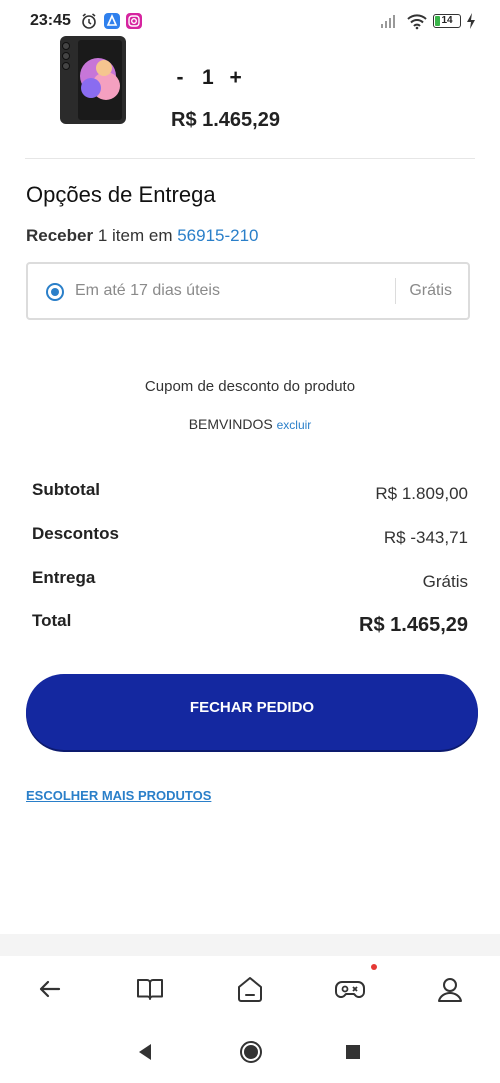  I want to click on delivery-section-title: Opções de Entrega, so click(121, 194).